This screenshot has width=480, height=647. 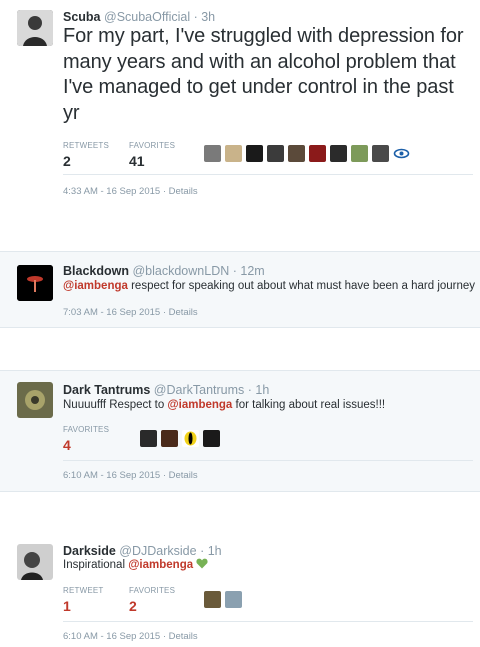 What do you see at coordinates (202, 563) in the screenshot?
I see `green-heart-icon` at bounding box center [202, 563].